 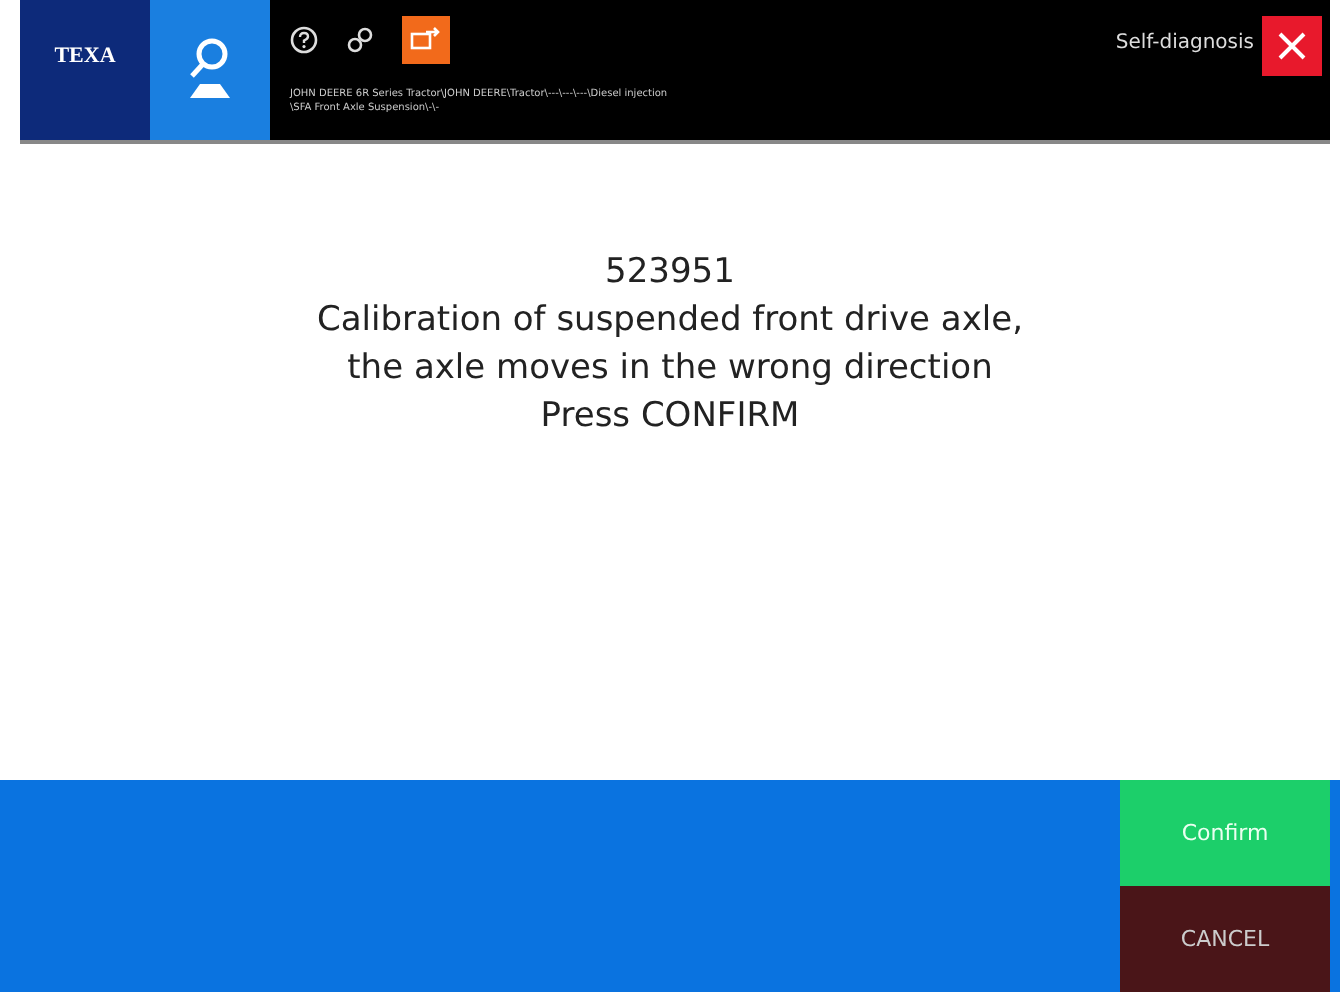 I want to click on export-button, so click(x=426, y=40).